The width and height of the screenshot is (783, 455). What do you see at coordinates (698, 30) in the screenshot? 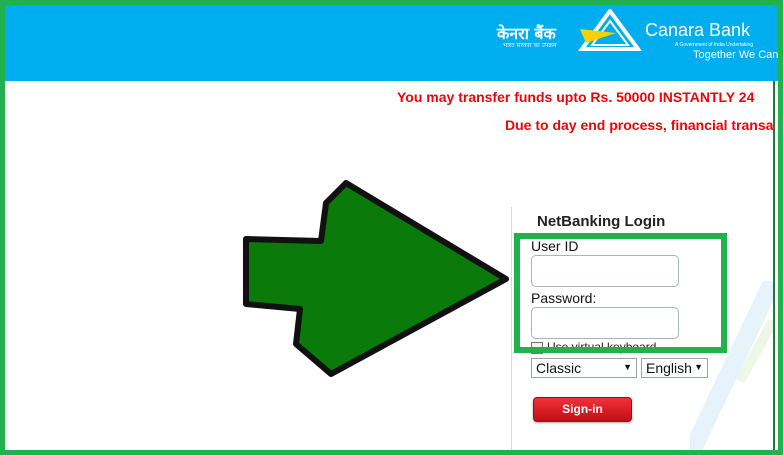
I see `logo-bank-name: Canara Bank` at bounding box center [698, 30].